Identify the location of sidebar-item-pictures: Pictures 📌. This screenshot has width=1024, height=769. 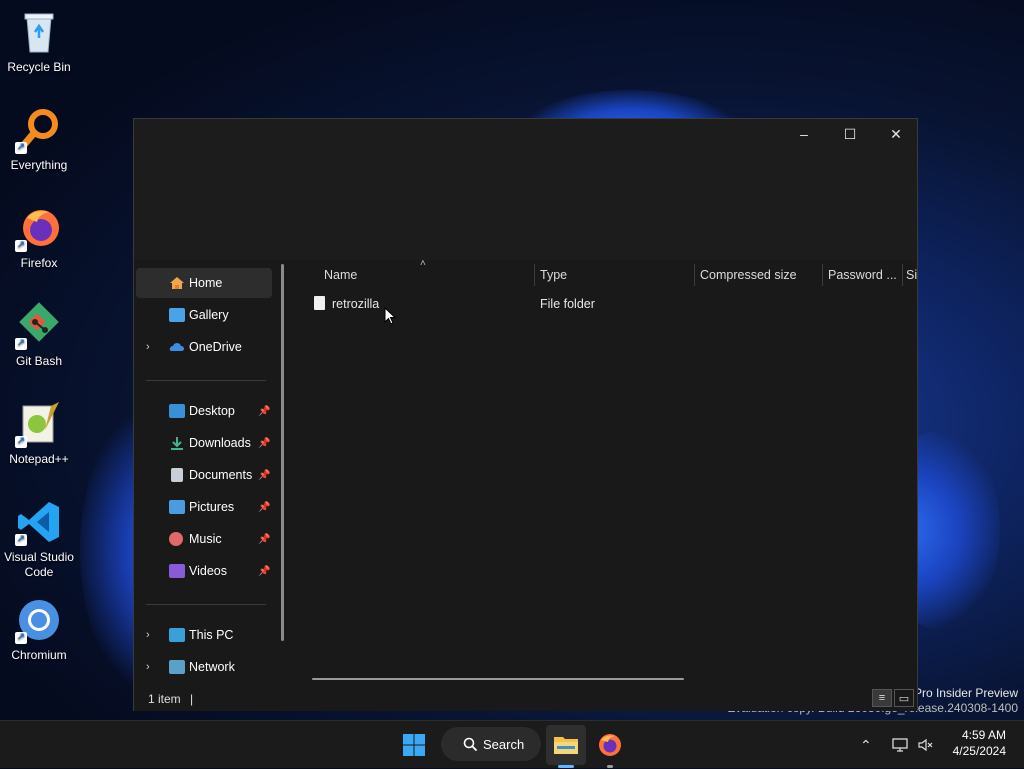
(204, 507).